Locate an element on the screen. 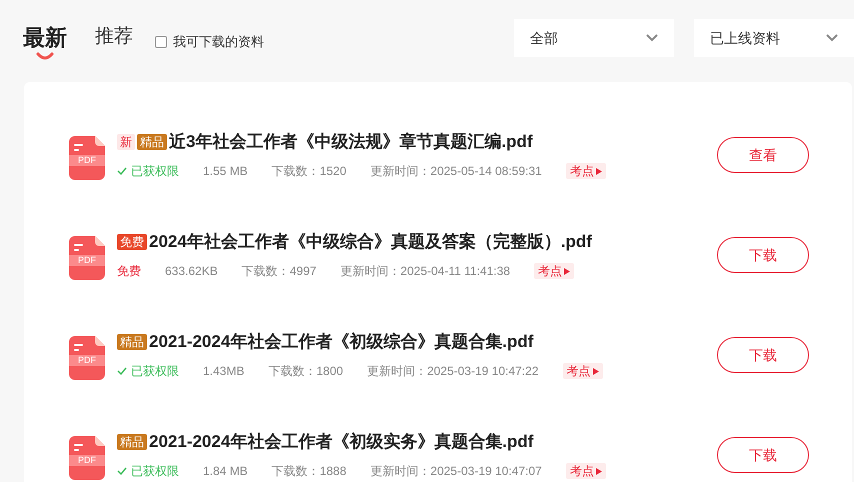 The width and height of the screenshot is (854, 482). action-button: 查看 is located at coordinates (763, 155).